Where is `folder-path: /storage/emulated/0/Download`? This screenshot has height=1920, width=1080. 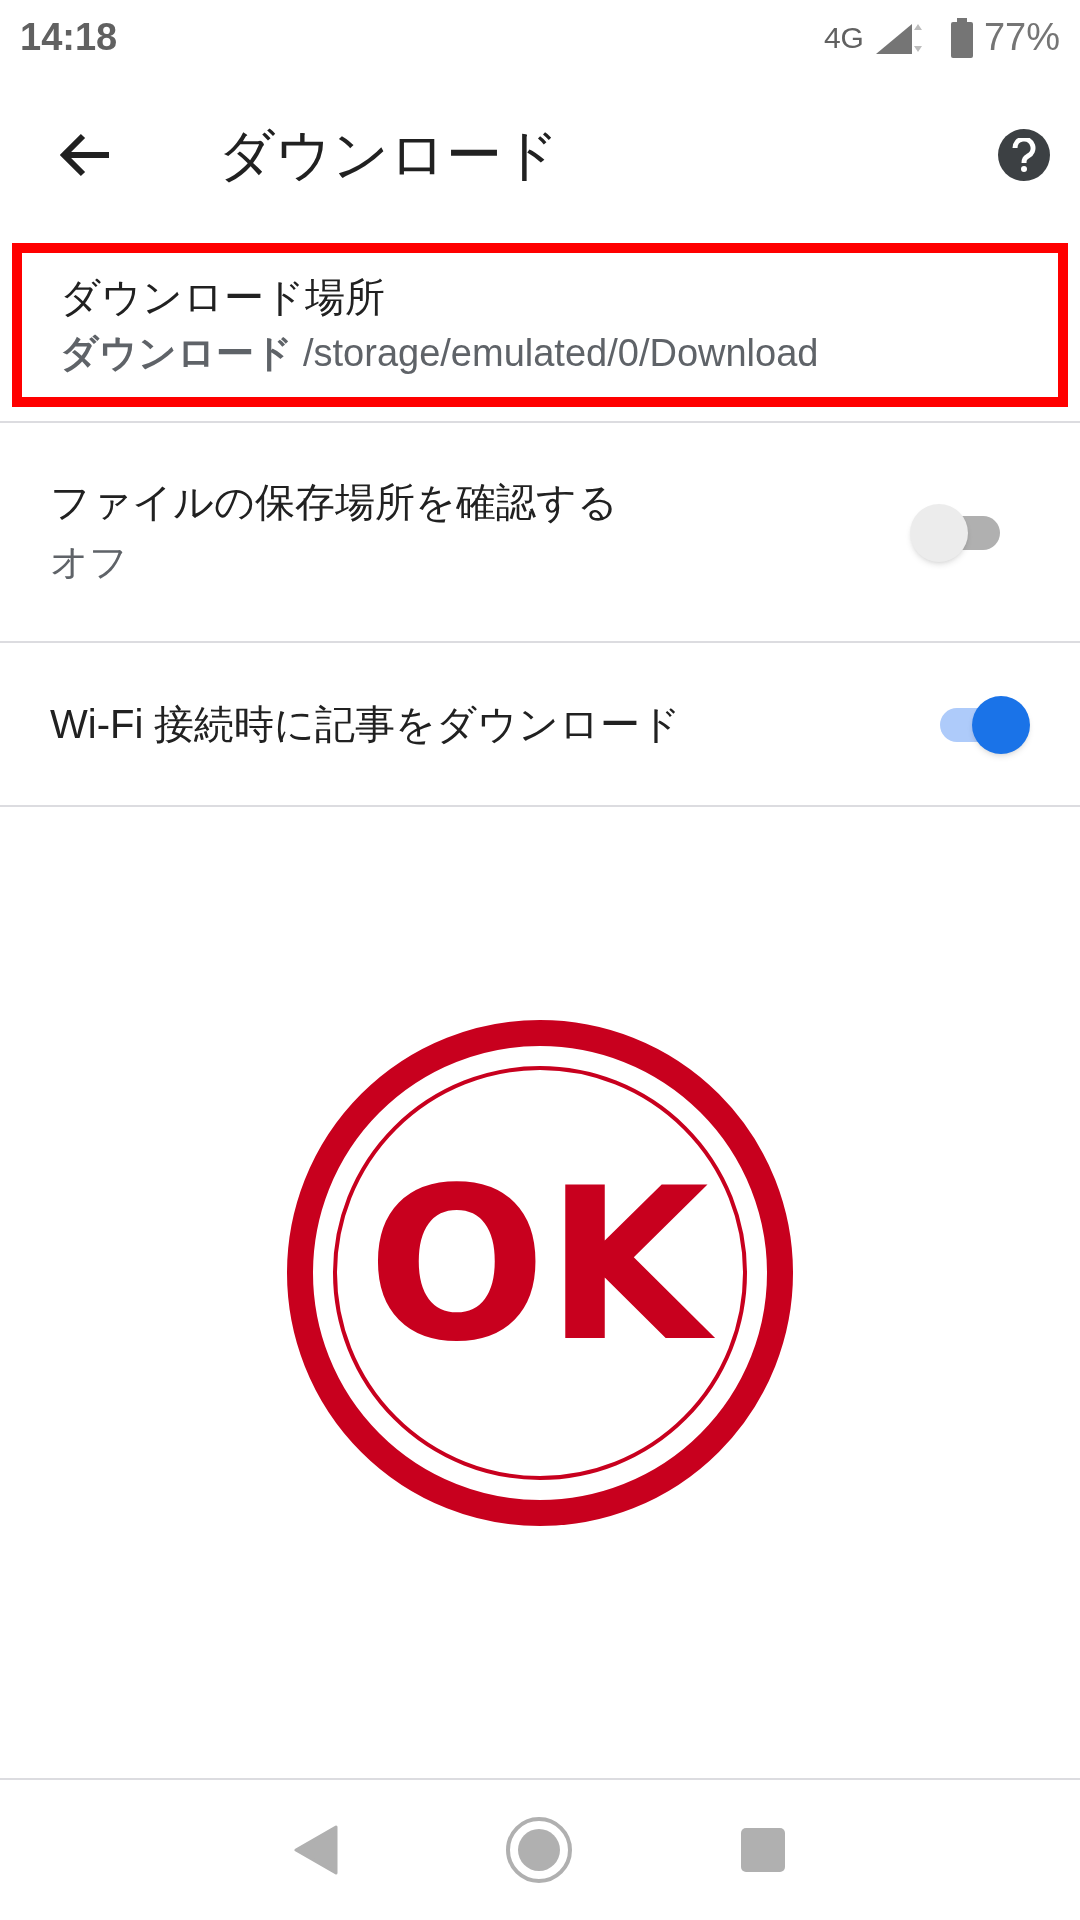 folder-path: /storage/emulated/0/Download is located at coordinates (561, 353).